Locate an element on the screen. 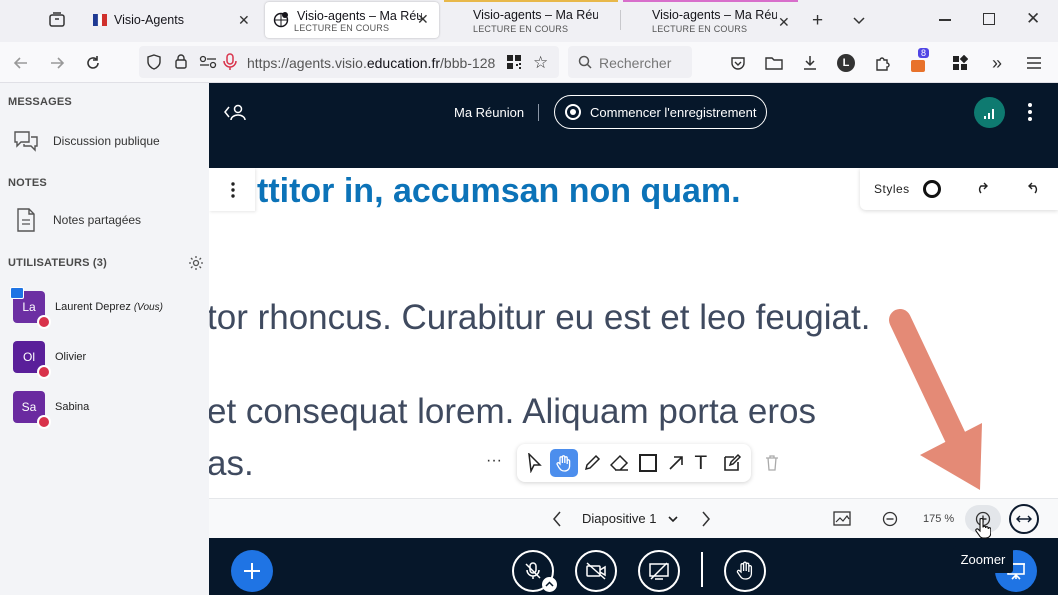 This screenshot has height=595, width=1058. permissions-icon is located at coordinates (208, 62).